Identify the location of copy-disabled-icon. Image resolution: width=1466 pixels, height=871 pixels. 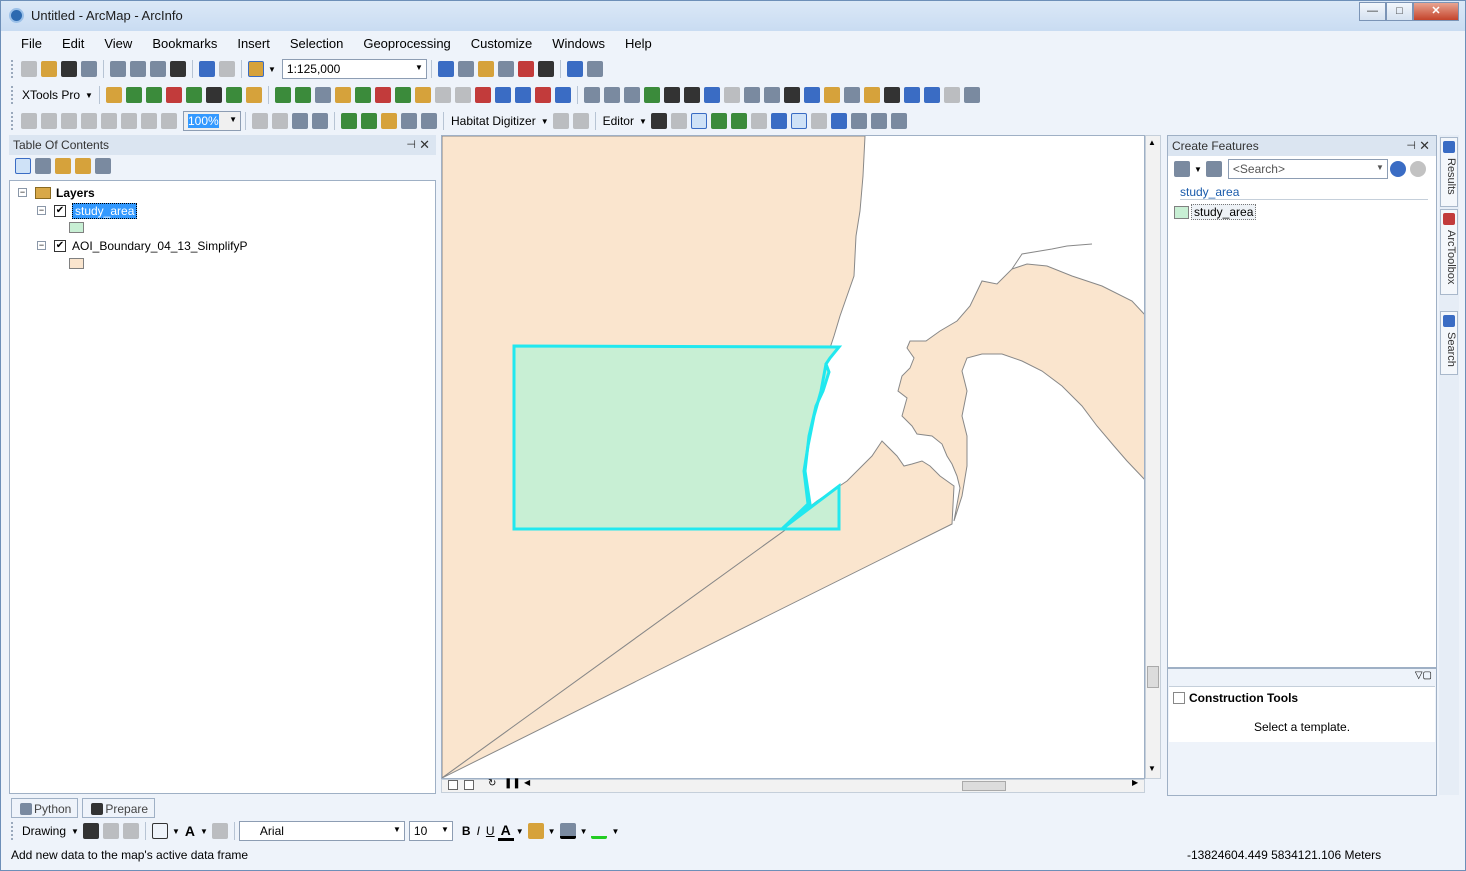
(442, 95).